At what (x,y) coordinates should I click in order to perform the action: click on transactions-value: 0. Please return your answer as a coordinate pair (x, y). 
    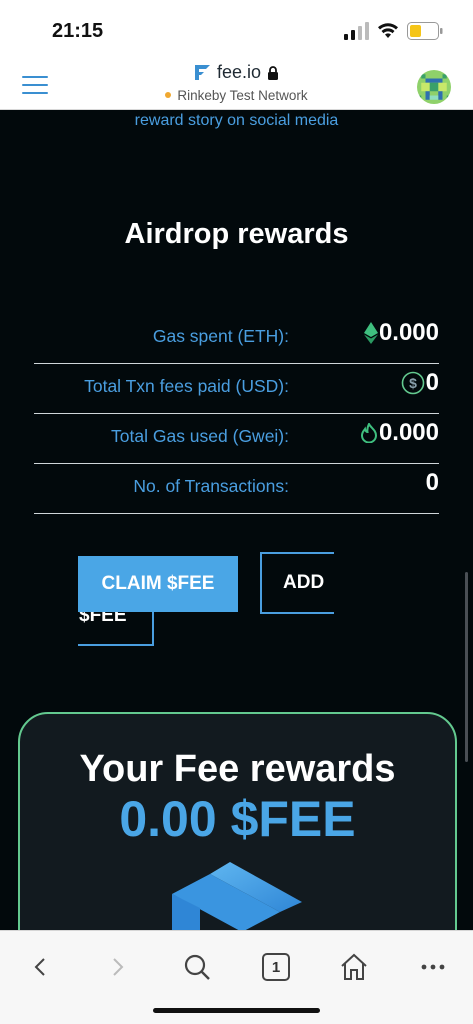
    Looking at the image, I should click on (432, 482).